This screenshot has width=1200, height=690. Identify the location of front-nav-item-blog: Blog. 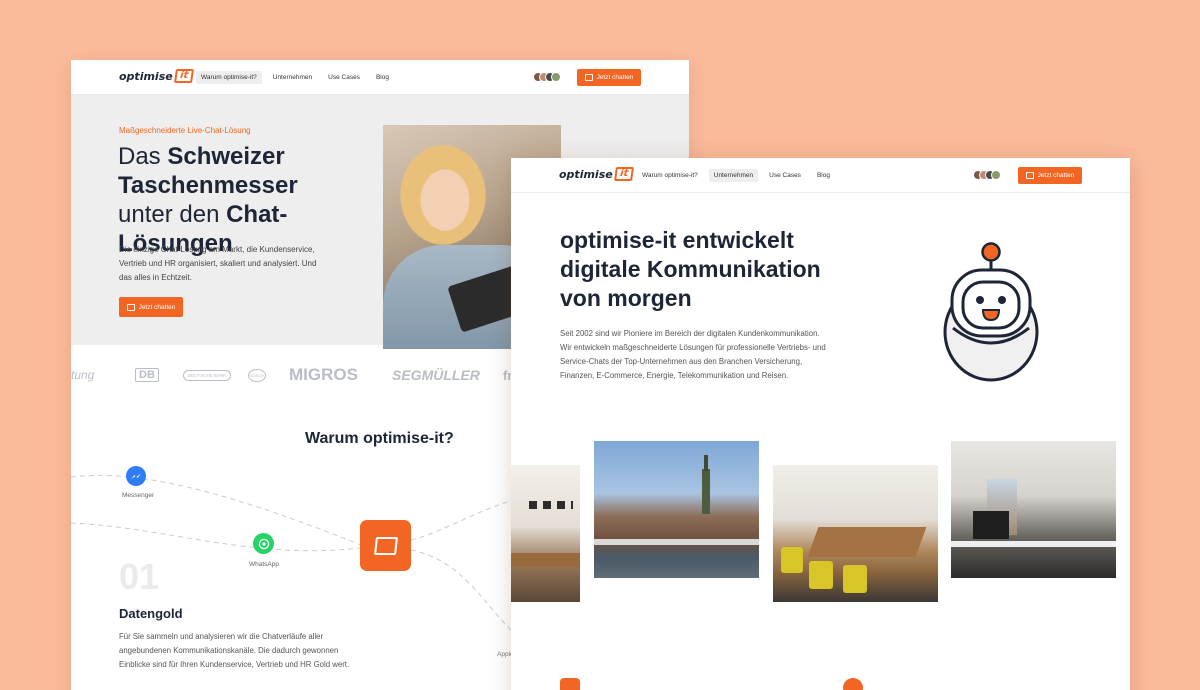
(823, 175).